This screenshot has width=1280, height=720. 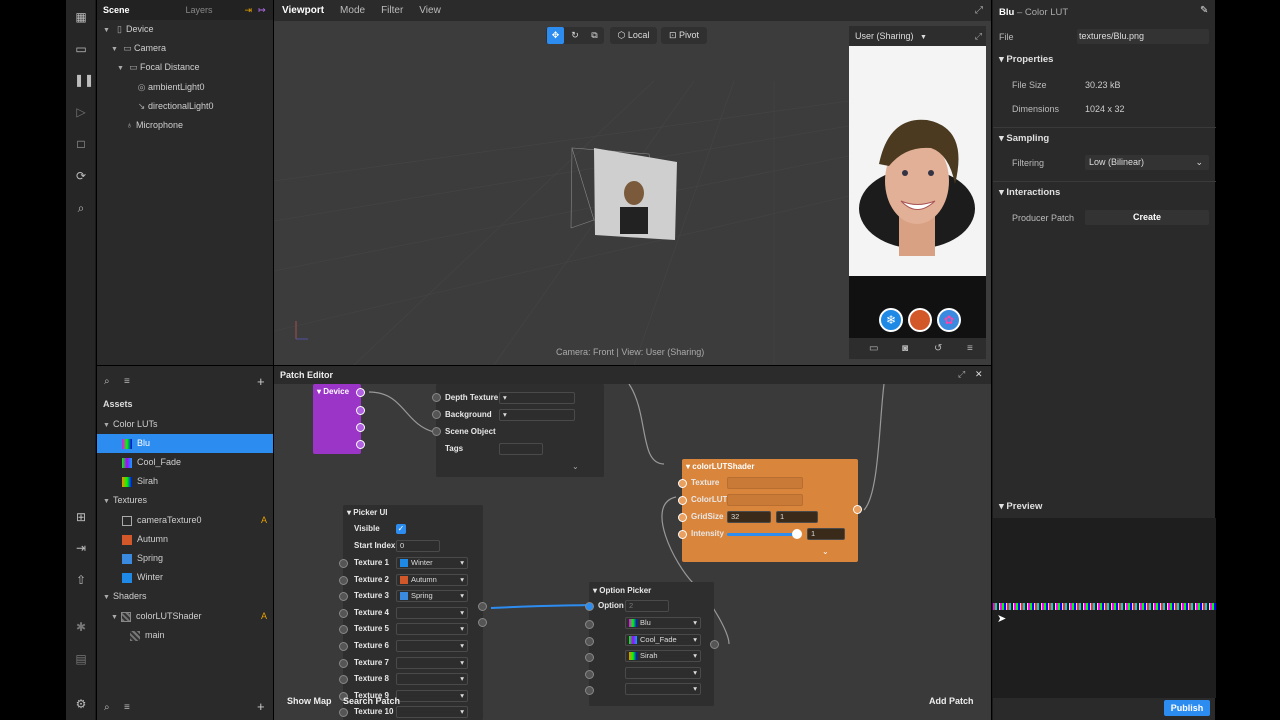 I want to click on section-sampling: ▾ Sampling, so click(x=1104, y=139).